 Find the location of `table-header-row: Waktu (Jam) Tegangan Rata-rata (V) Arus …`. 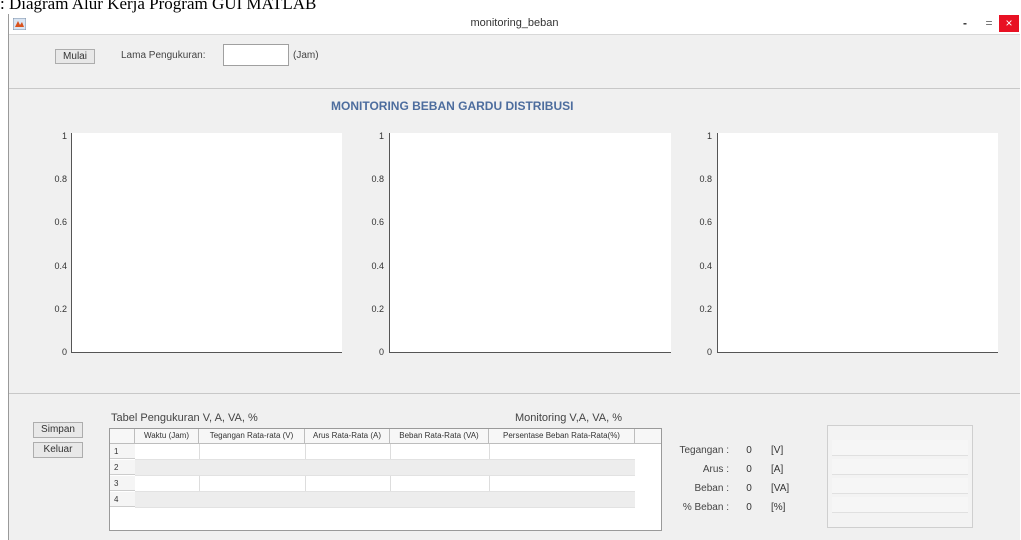

table-header-row: Waktu (Jam) Tegangan Rata-rata (V) Arus … is located at coordinates (385, 436).